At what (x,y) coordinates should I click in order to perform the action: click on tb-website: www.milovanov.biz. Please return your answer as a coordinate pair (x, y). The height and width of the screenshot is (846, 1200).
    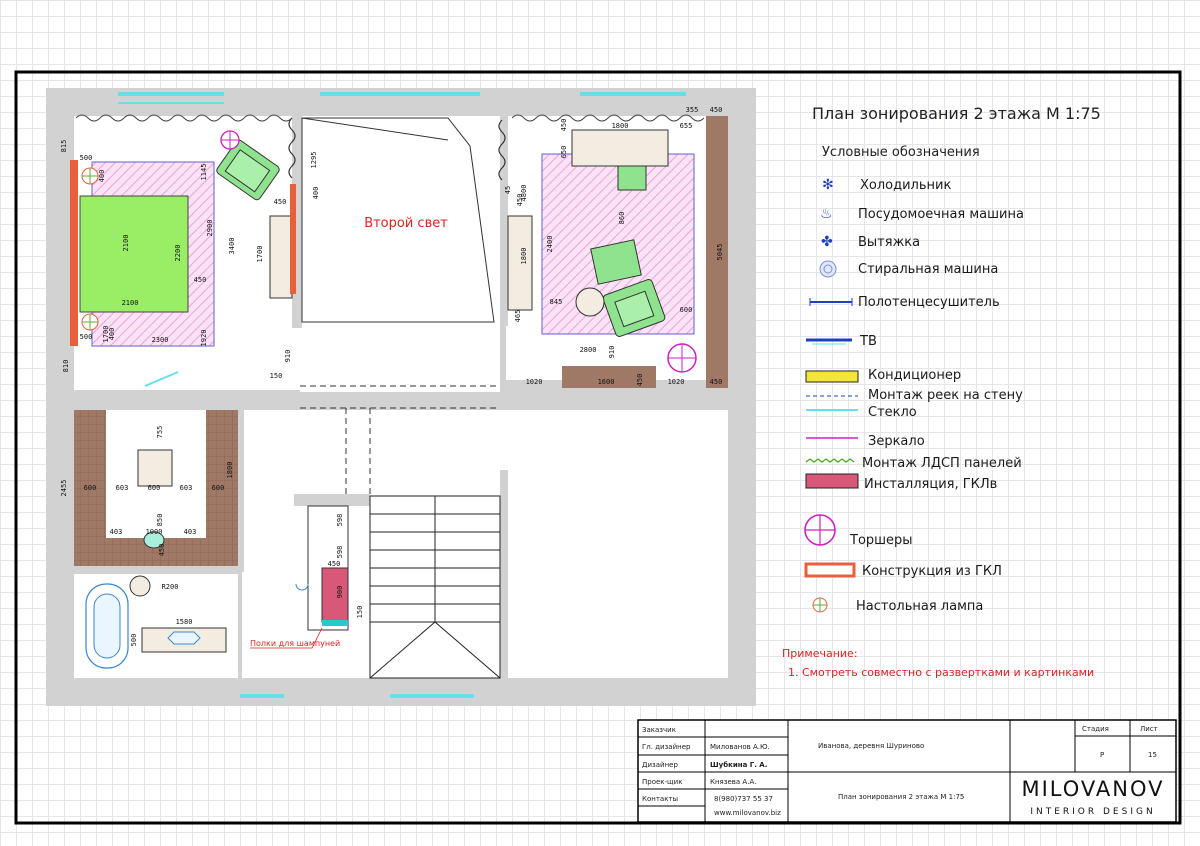
    Looking at the image, I should click on (747, 813).